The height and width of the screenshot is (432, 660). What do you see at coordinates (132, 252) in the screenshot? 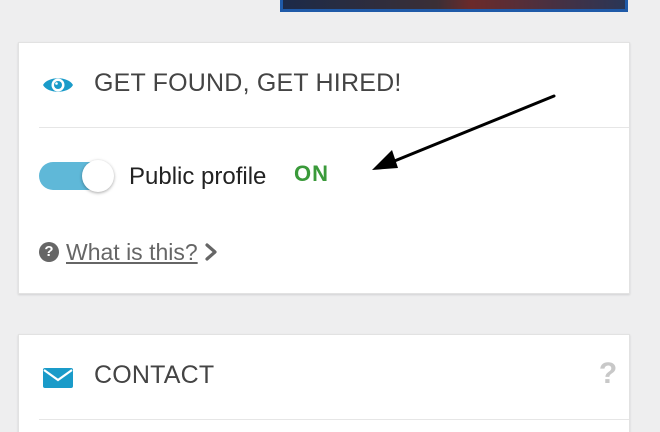
I see `what-is-this-link: What is this?` at bounding box center [132, 252].